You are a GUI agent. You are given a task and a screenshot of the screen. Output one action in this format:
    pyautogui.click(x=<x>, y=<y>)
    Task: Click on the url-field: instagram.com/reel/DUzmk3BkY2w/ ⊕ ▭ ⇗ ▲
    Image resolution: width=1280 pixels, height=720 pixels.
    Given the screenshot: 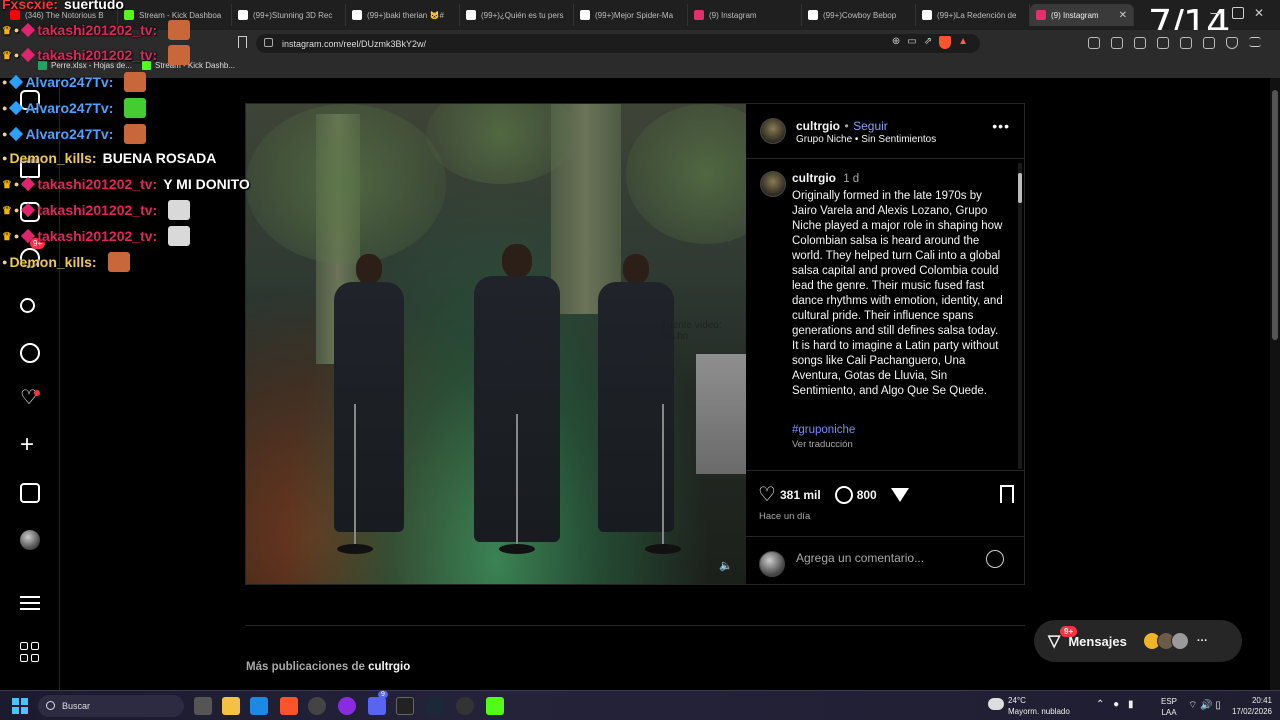 What is the action you would take?
    pyautogui.click(x=618, y=43)
    